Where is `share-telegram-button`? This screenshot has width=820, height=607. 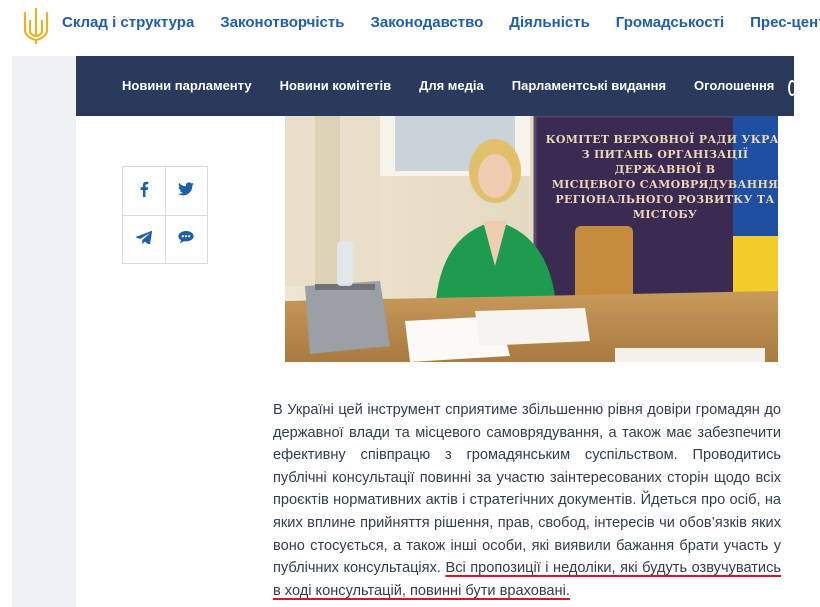
share-telegram-button is located at coordinates (144, 239).